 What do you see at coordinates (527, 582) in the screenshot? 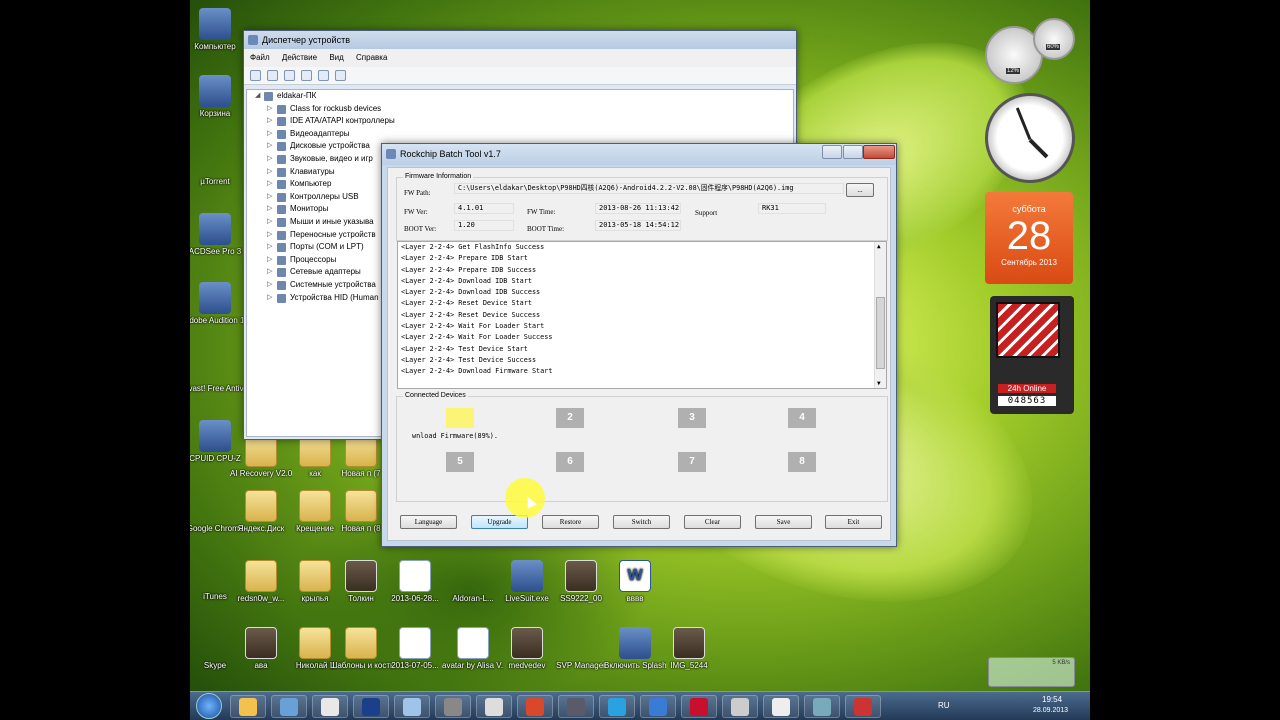
I see `desktop-icon: LiveSuit.exe` at bounding box center [527, 582].